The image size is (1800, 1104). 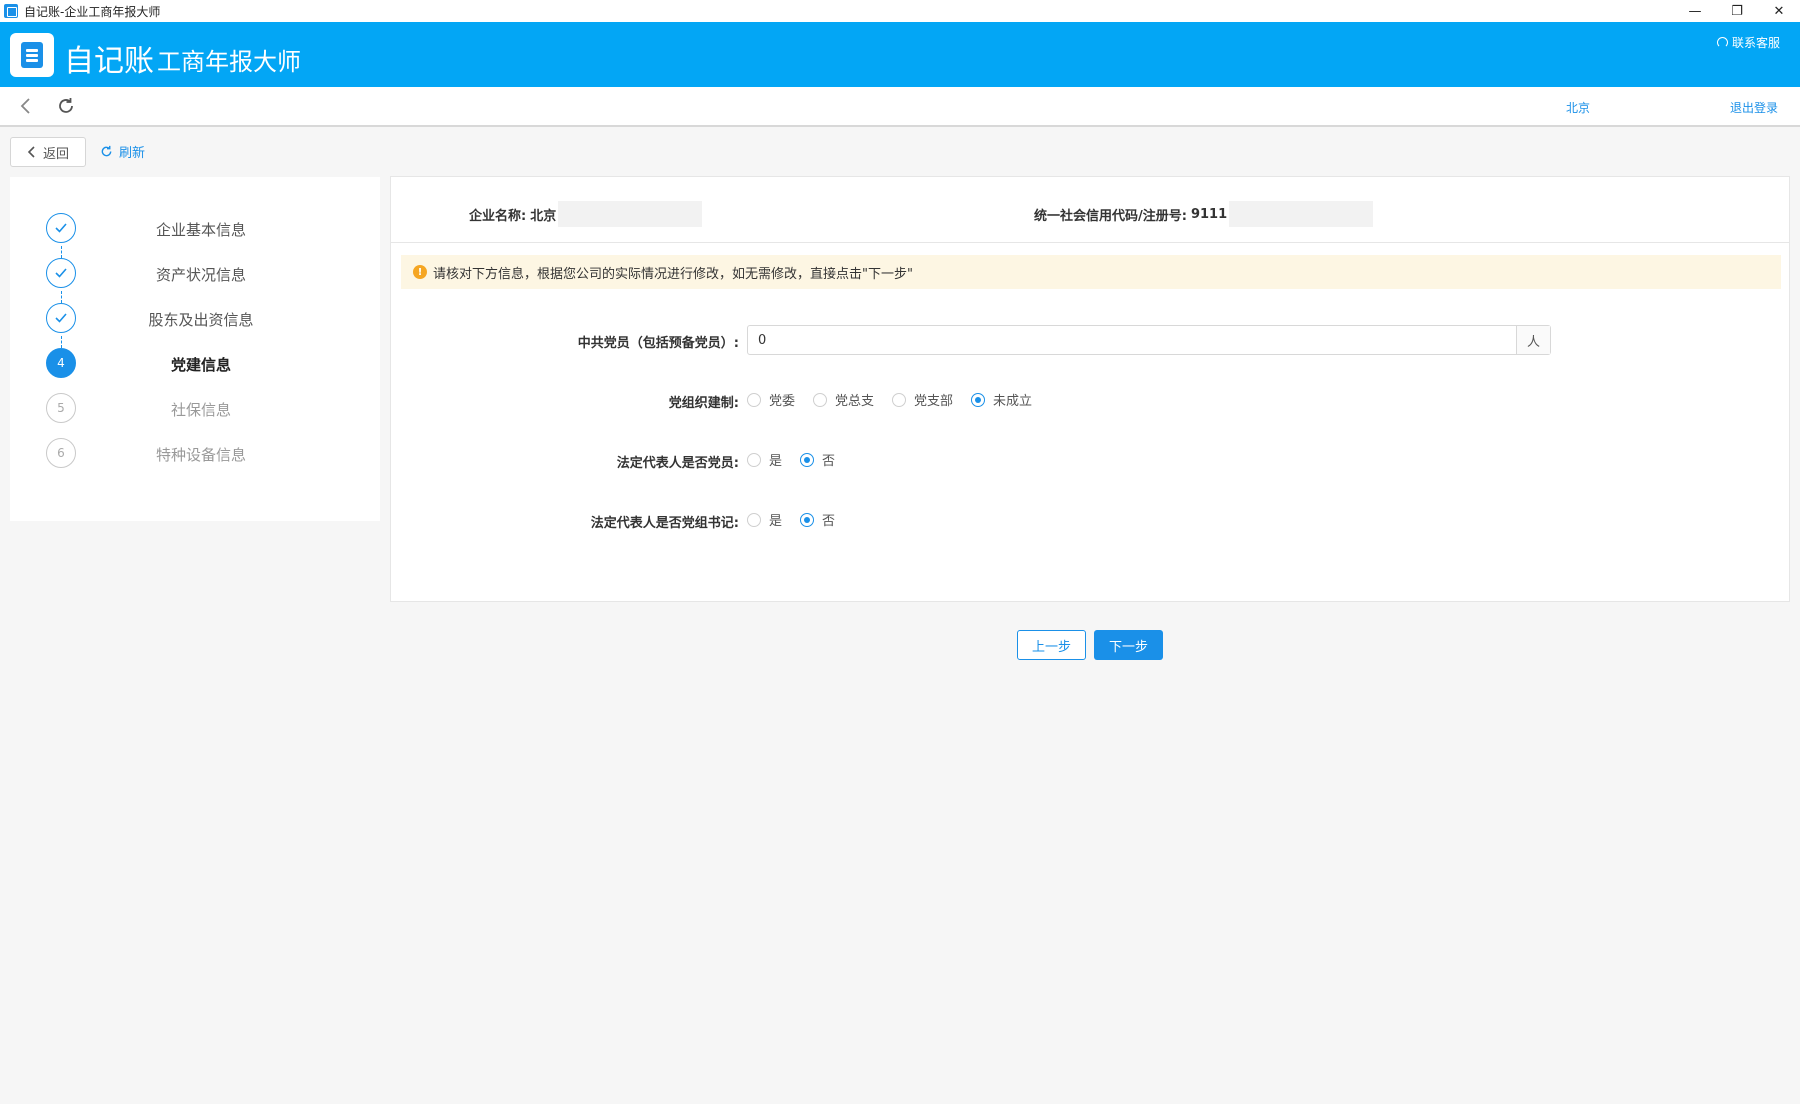 What do you see at coordinates (1722, 42) in the screenshot?
I see `headset-icon` at bounding box center [1722, 42].